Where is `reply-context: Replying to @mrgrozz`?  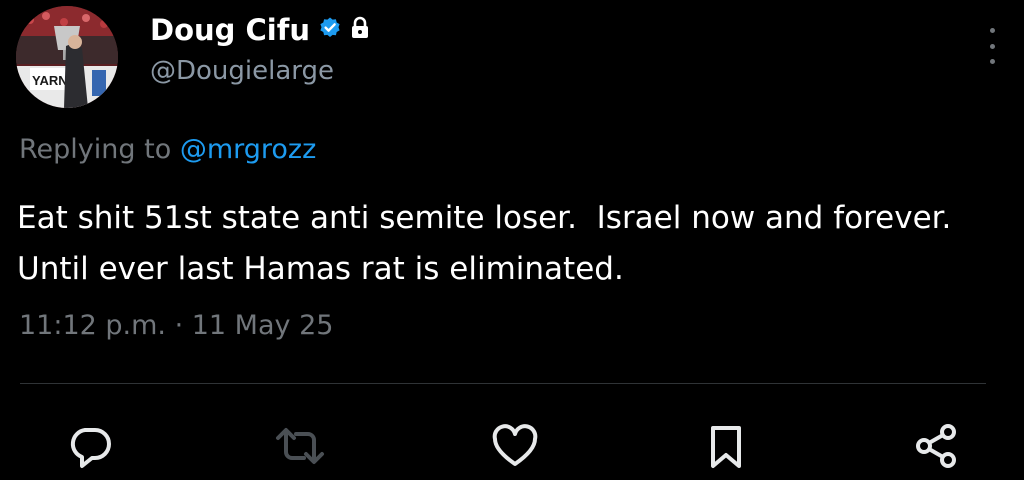
reply-context: Replying to @mrgrozz is located at coordinates (167, 149).